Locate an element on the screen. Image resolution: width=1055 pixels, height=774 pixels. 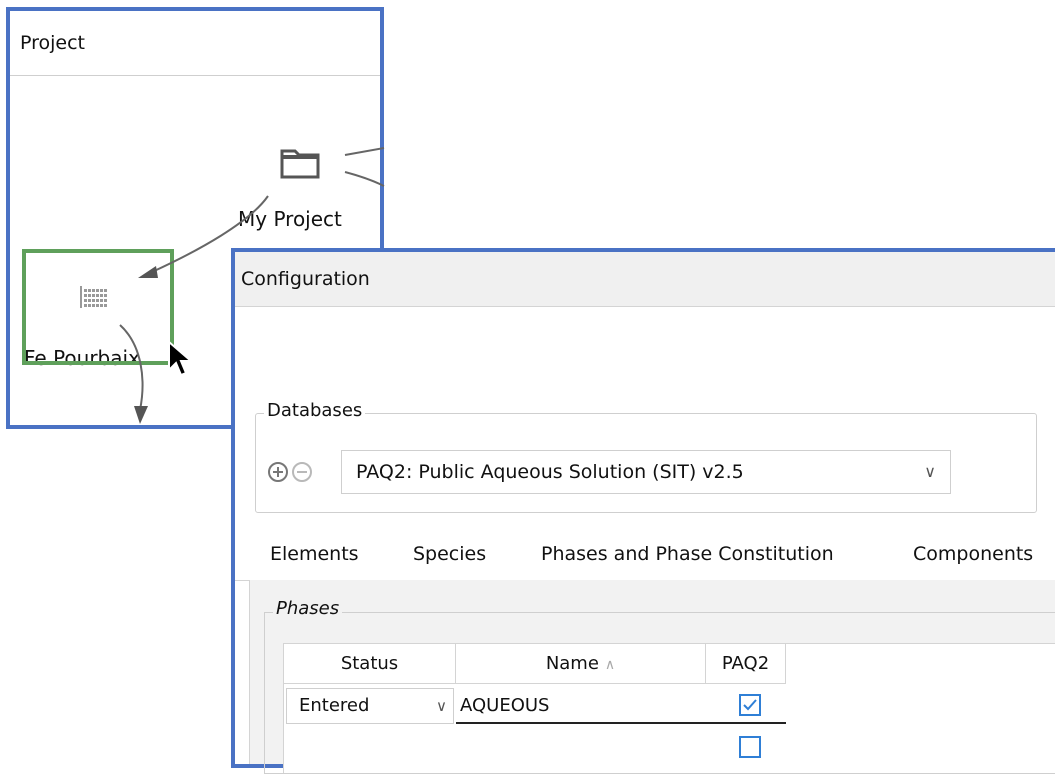
phases-table: Status Name ∧ PAQ2 Entered ∨ AQUEOUS is located at coordinates (669, 708).